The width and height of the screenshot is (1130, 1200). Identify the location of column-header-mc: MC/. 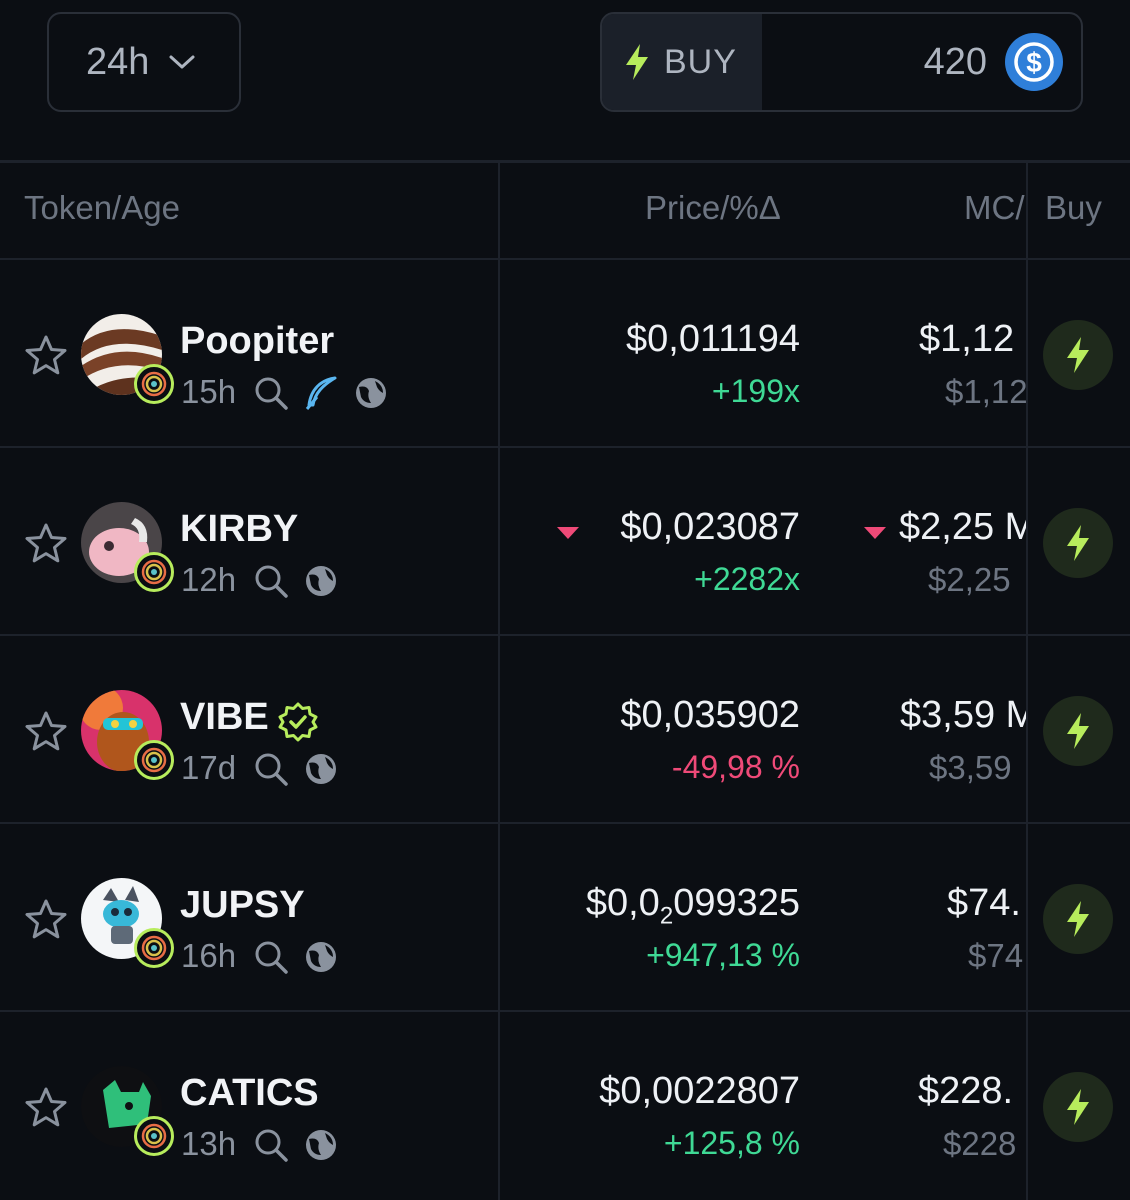
(995, 208).